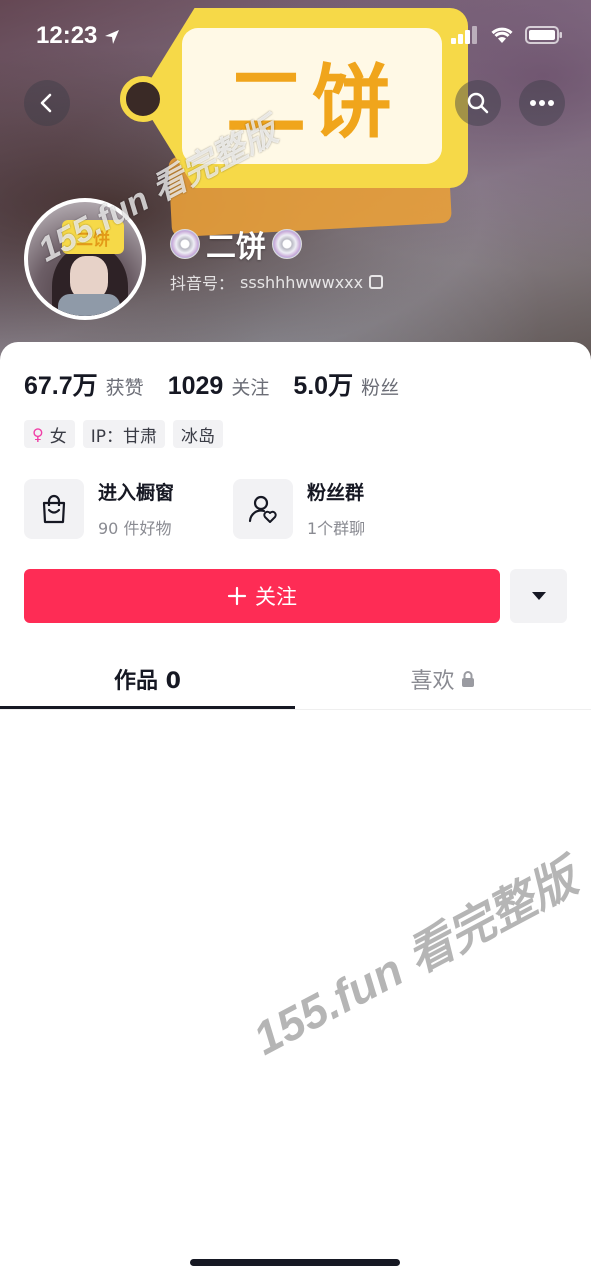 The width and height of the screenshot is (591, 1280). I want to click on more-options-button, so click(542, 103).